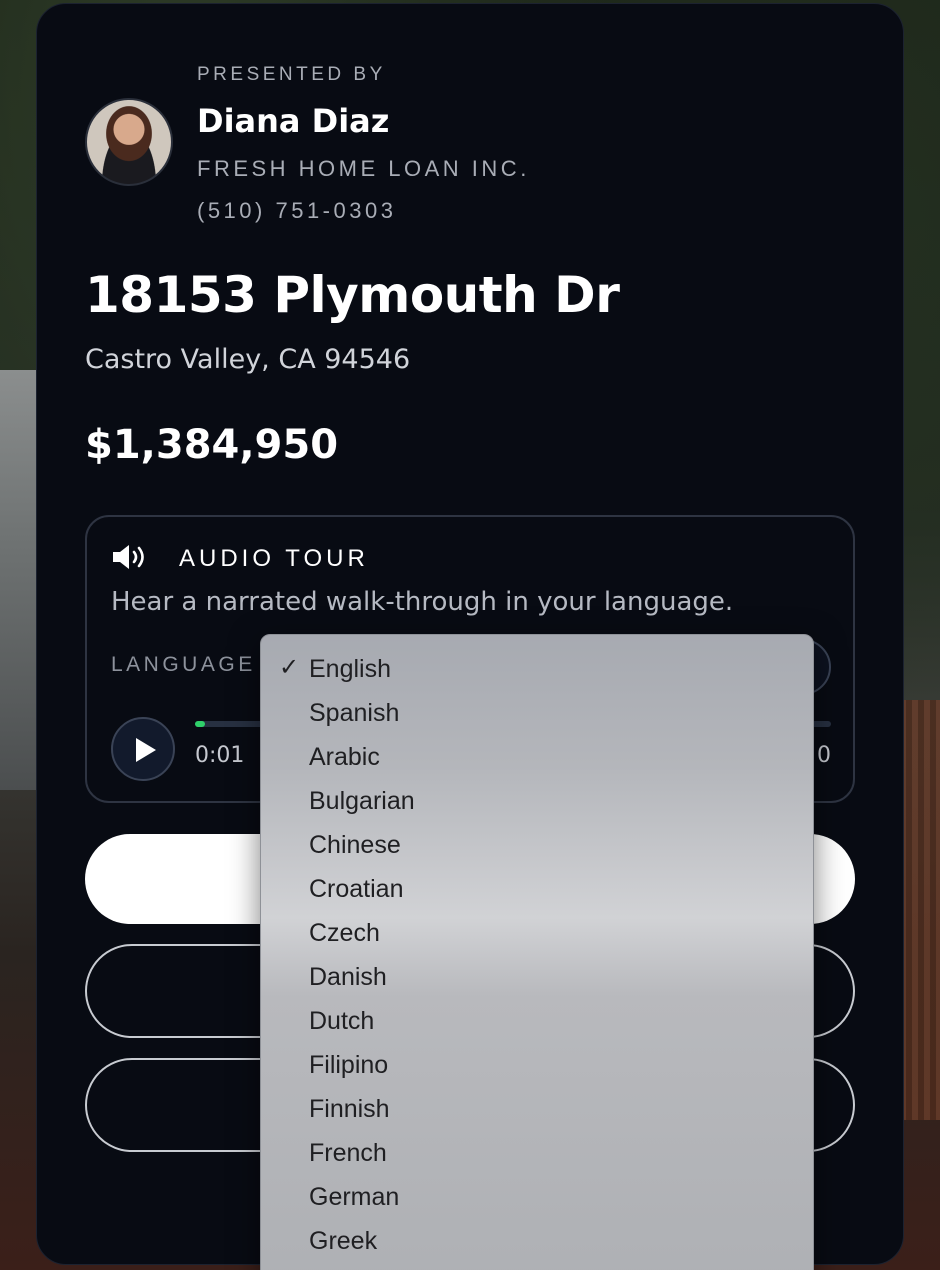 The image size is (940, 1270). What do you see at coordinates (824, 755) in the screenshot?
I see `total-time: 0` at bounding box center [824, 755].